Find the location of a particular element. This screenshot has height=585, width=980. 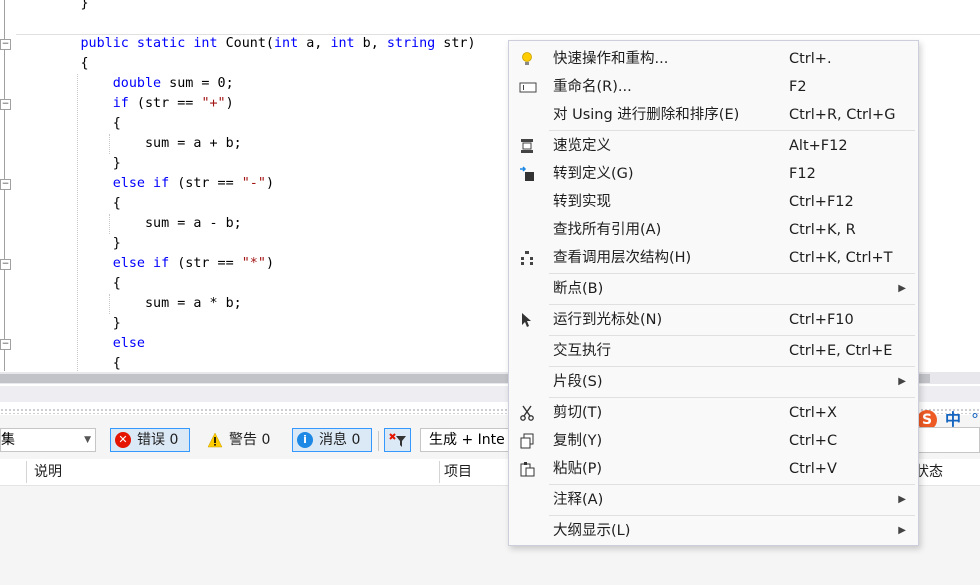

menu-item-cut: 剪切(T) Ctrl+X is located at coordinates (713, 413).